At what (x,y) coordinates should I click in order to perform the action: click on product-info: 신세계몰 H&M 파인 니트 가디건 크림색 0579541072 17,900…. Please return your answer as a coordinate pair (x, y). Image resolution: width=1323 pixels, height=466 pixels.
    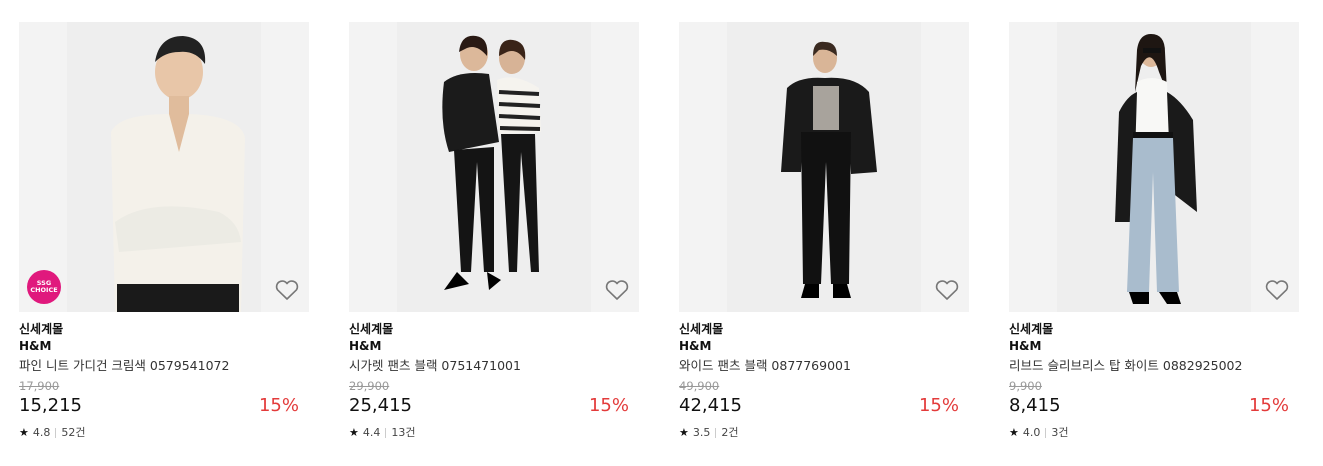
    Looking at the image, I should click on (164, 376).